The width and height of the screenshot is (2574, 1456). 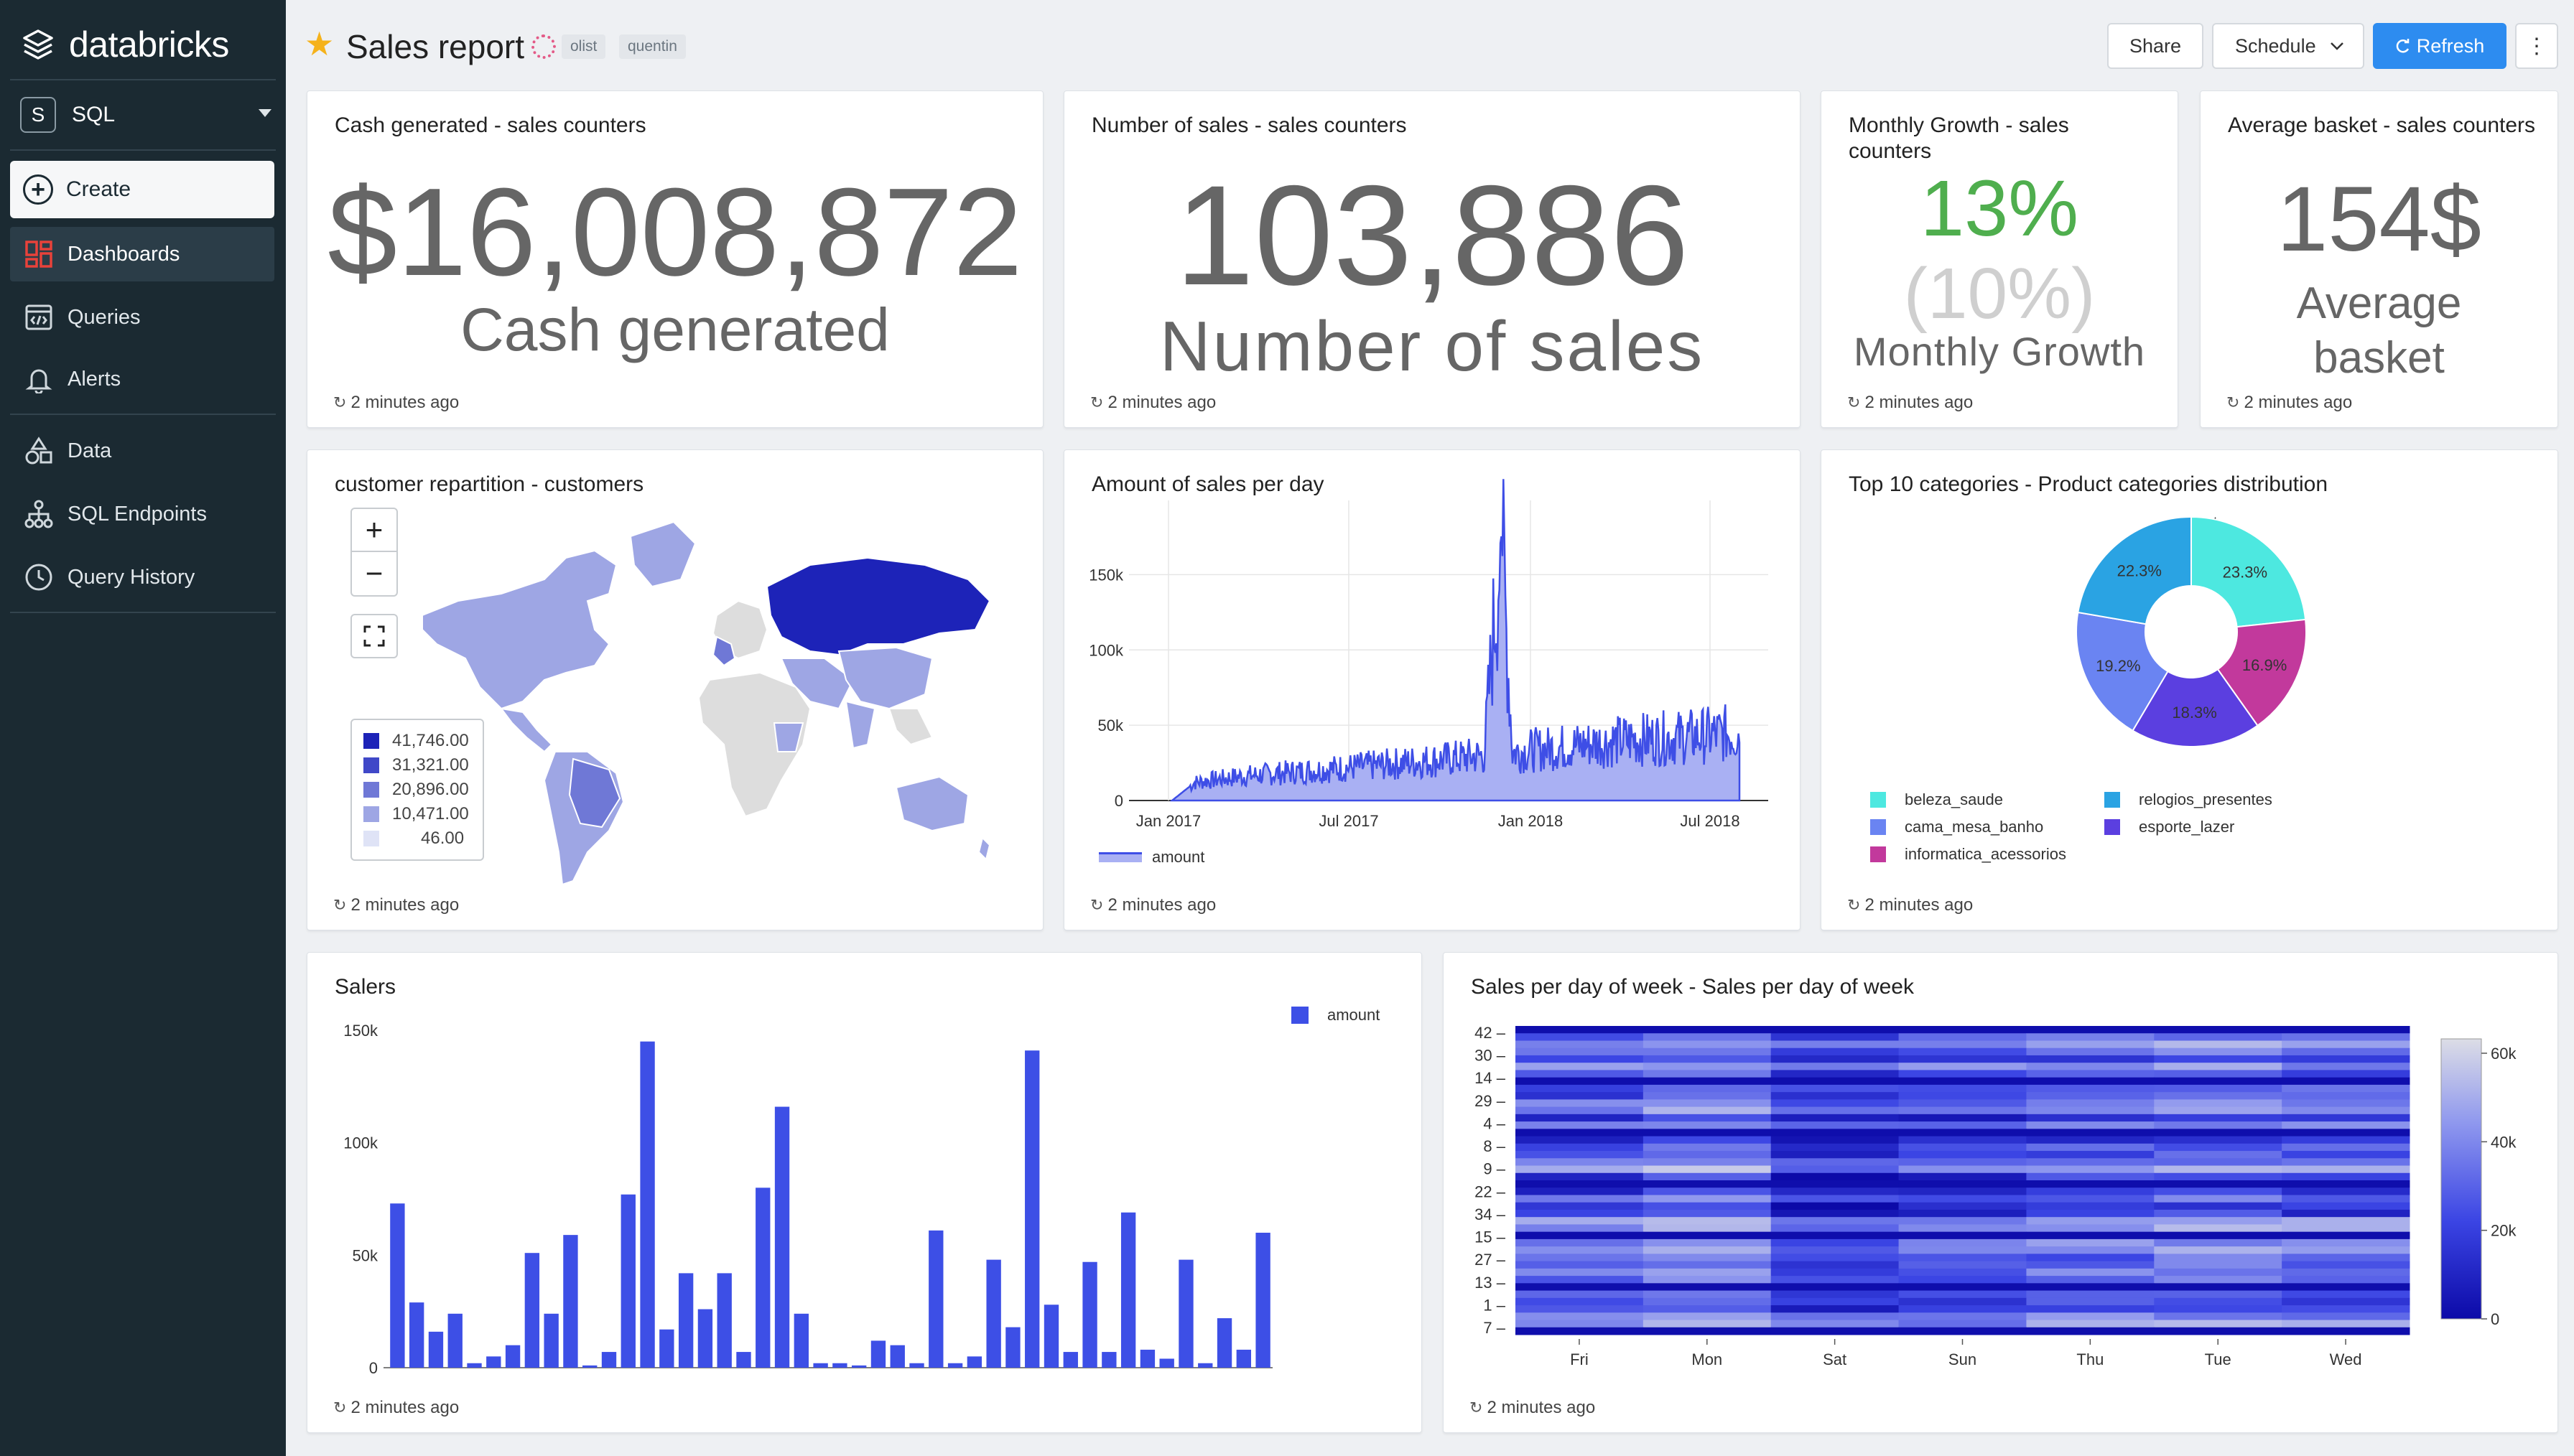 What do you see at coordinates (663, 554) in the screenshot?
I see `map-region-greenland` at bounding box center [663, 554].